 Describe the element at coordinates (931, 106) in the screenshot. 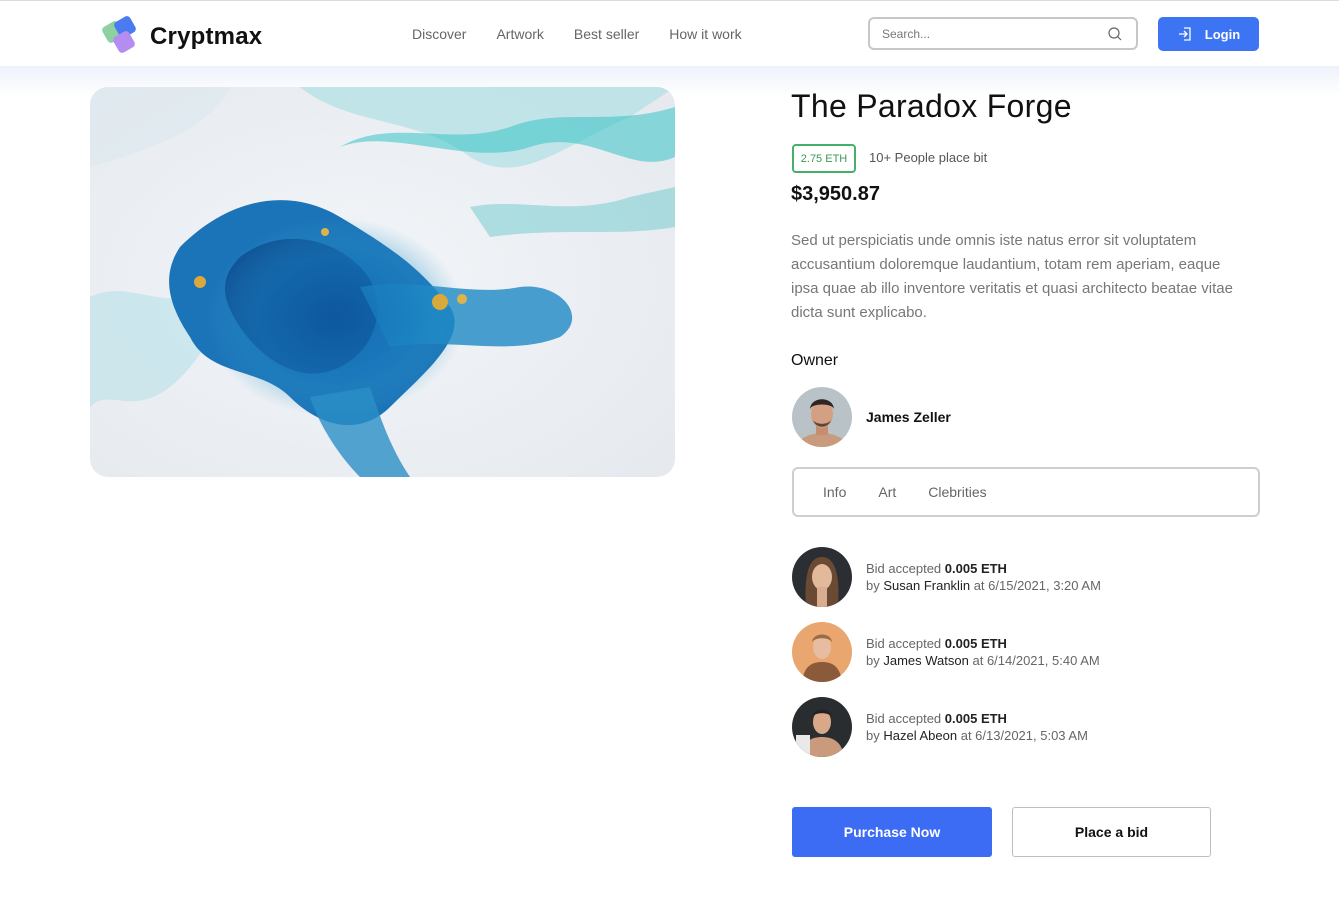

I see `item-title: The Paradox Forge` at that location.